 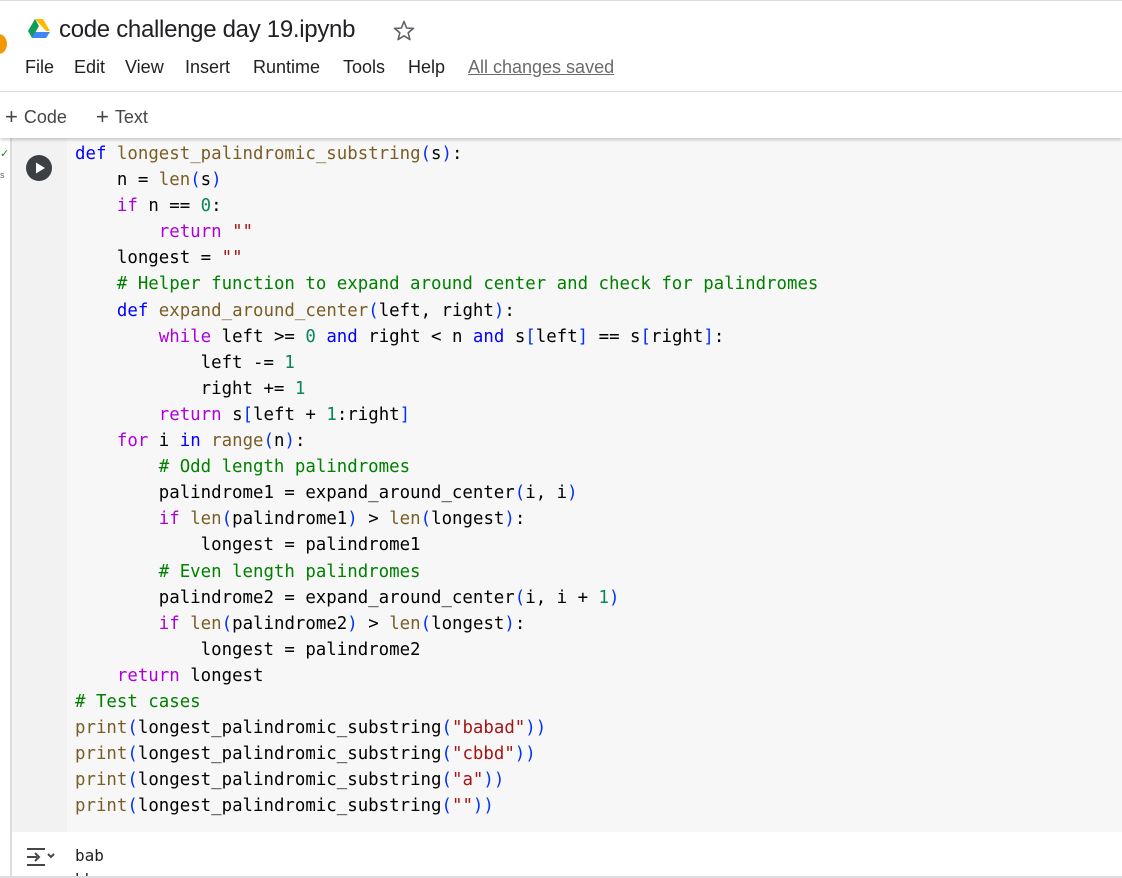 What do you see at coordinates (286, 67) in the screenshot?
I see `menu-runtime: Runtime` at bounding box center [286, 67].